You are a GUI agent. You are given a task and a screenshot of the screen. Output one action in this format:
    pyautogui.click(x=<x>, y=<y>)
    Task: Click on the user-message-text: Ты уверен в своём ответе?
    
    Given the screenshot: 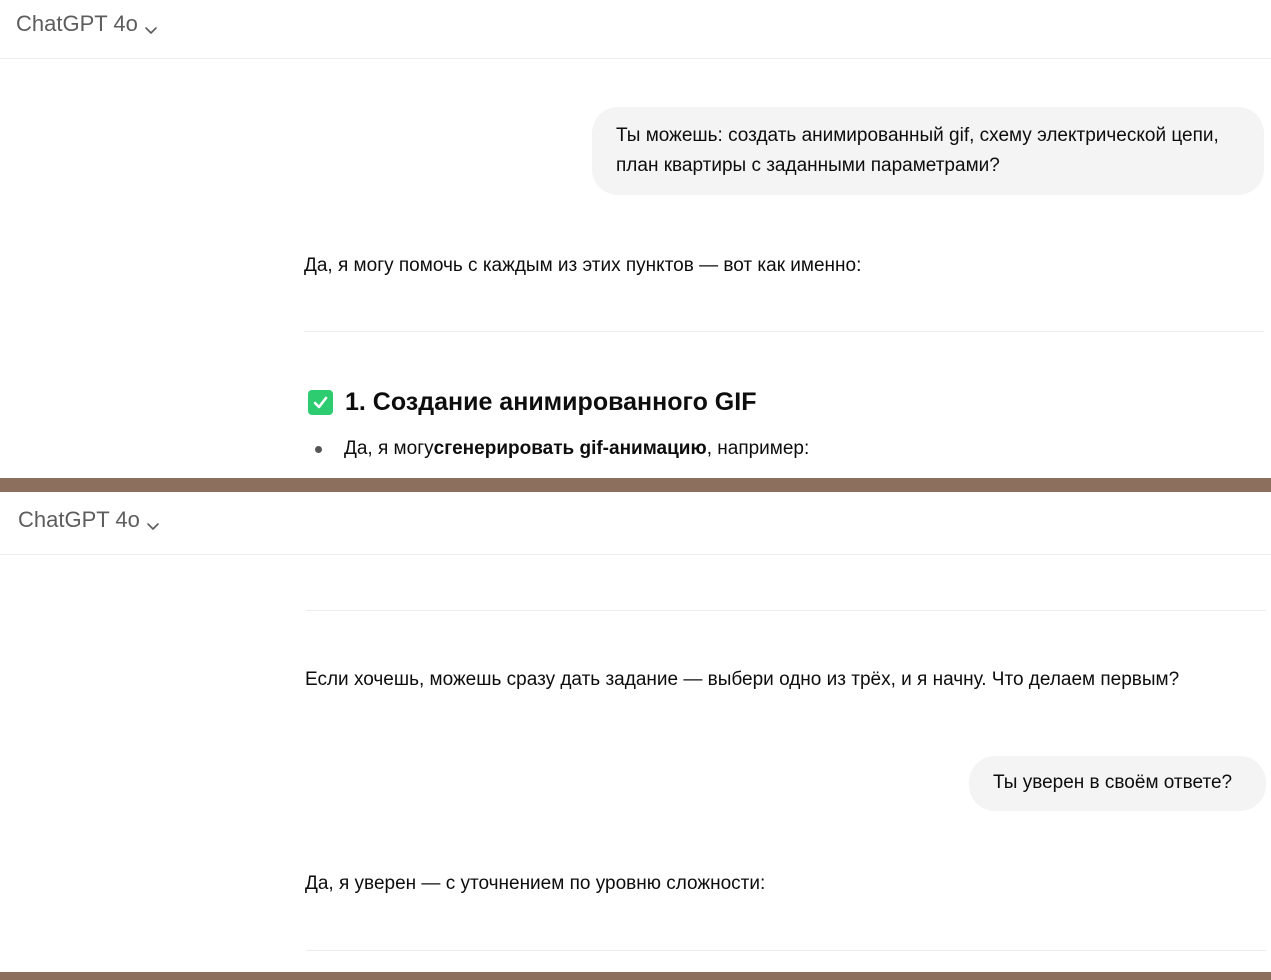 What is the action you would take?
    pyautogui.click(x=1113, y=782)
    